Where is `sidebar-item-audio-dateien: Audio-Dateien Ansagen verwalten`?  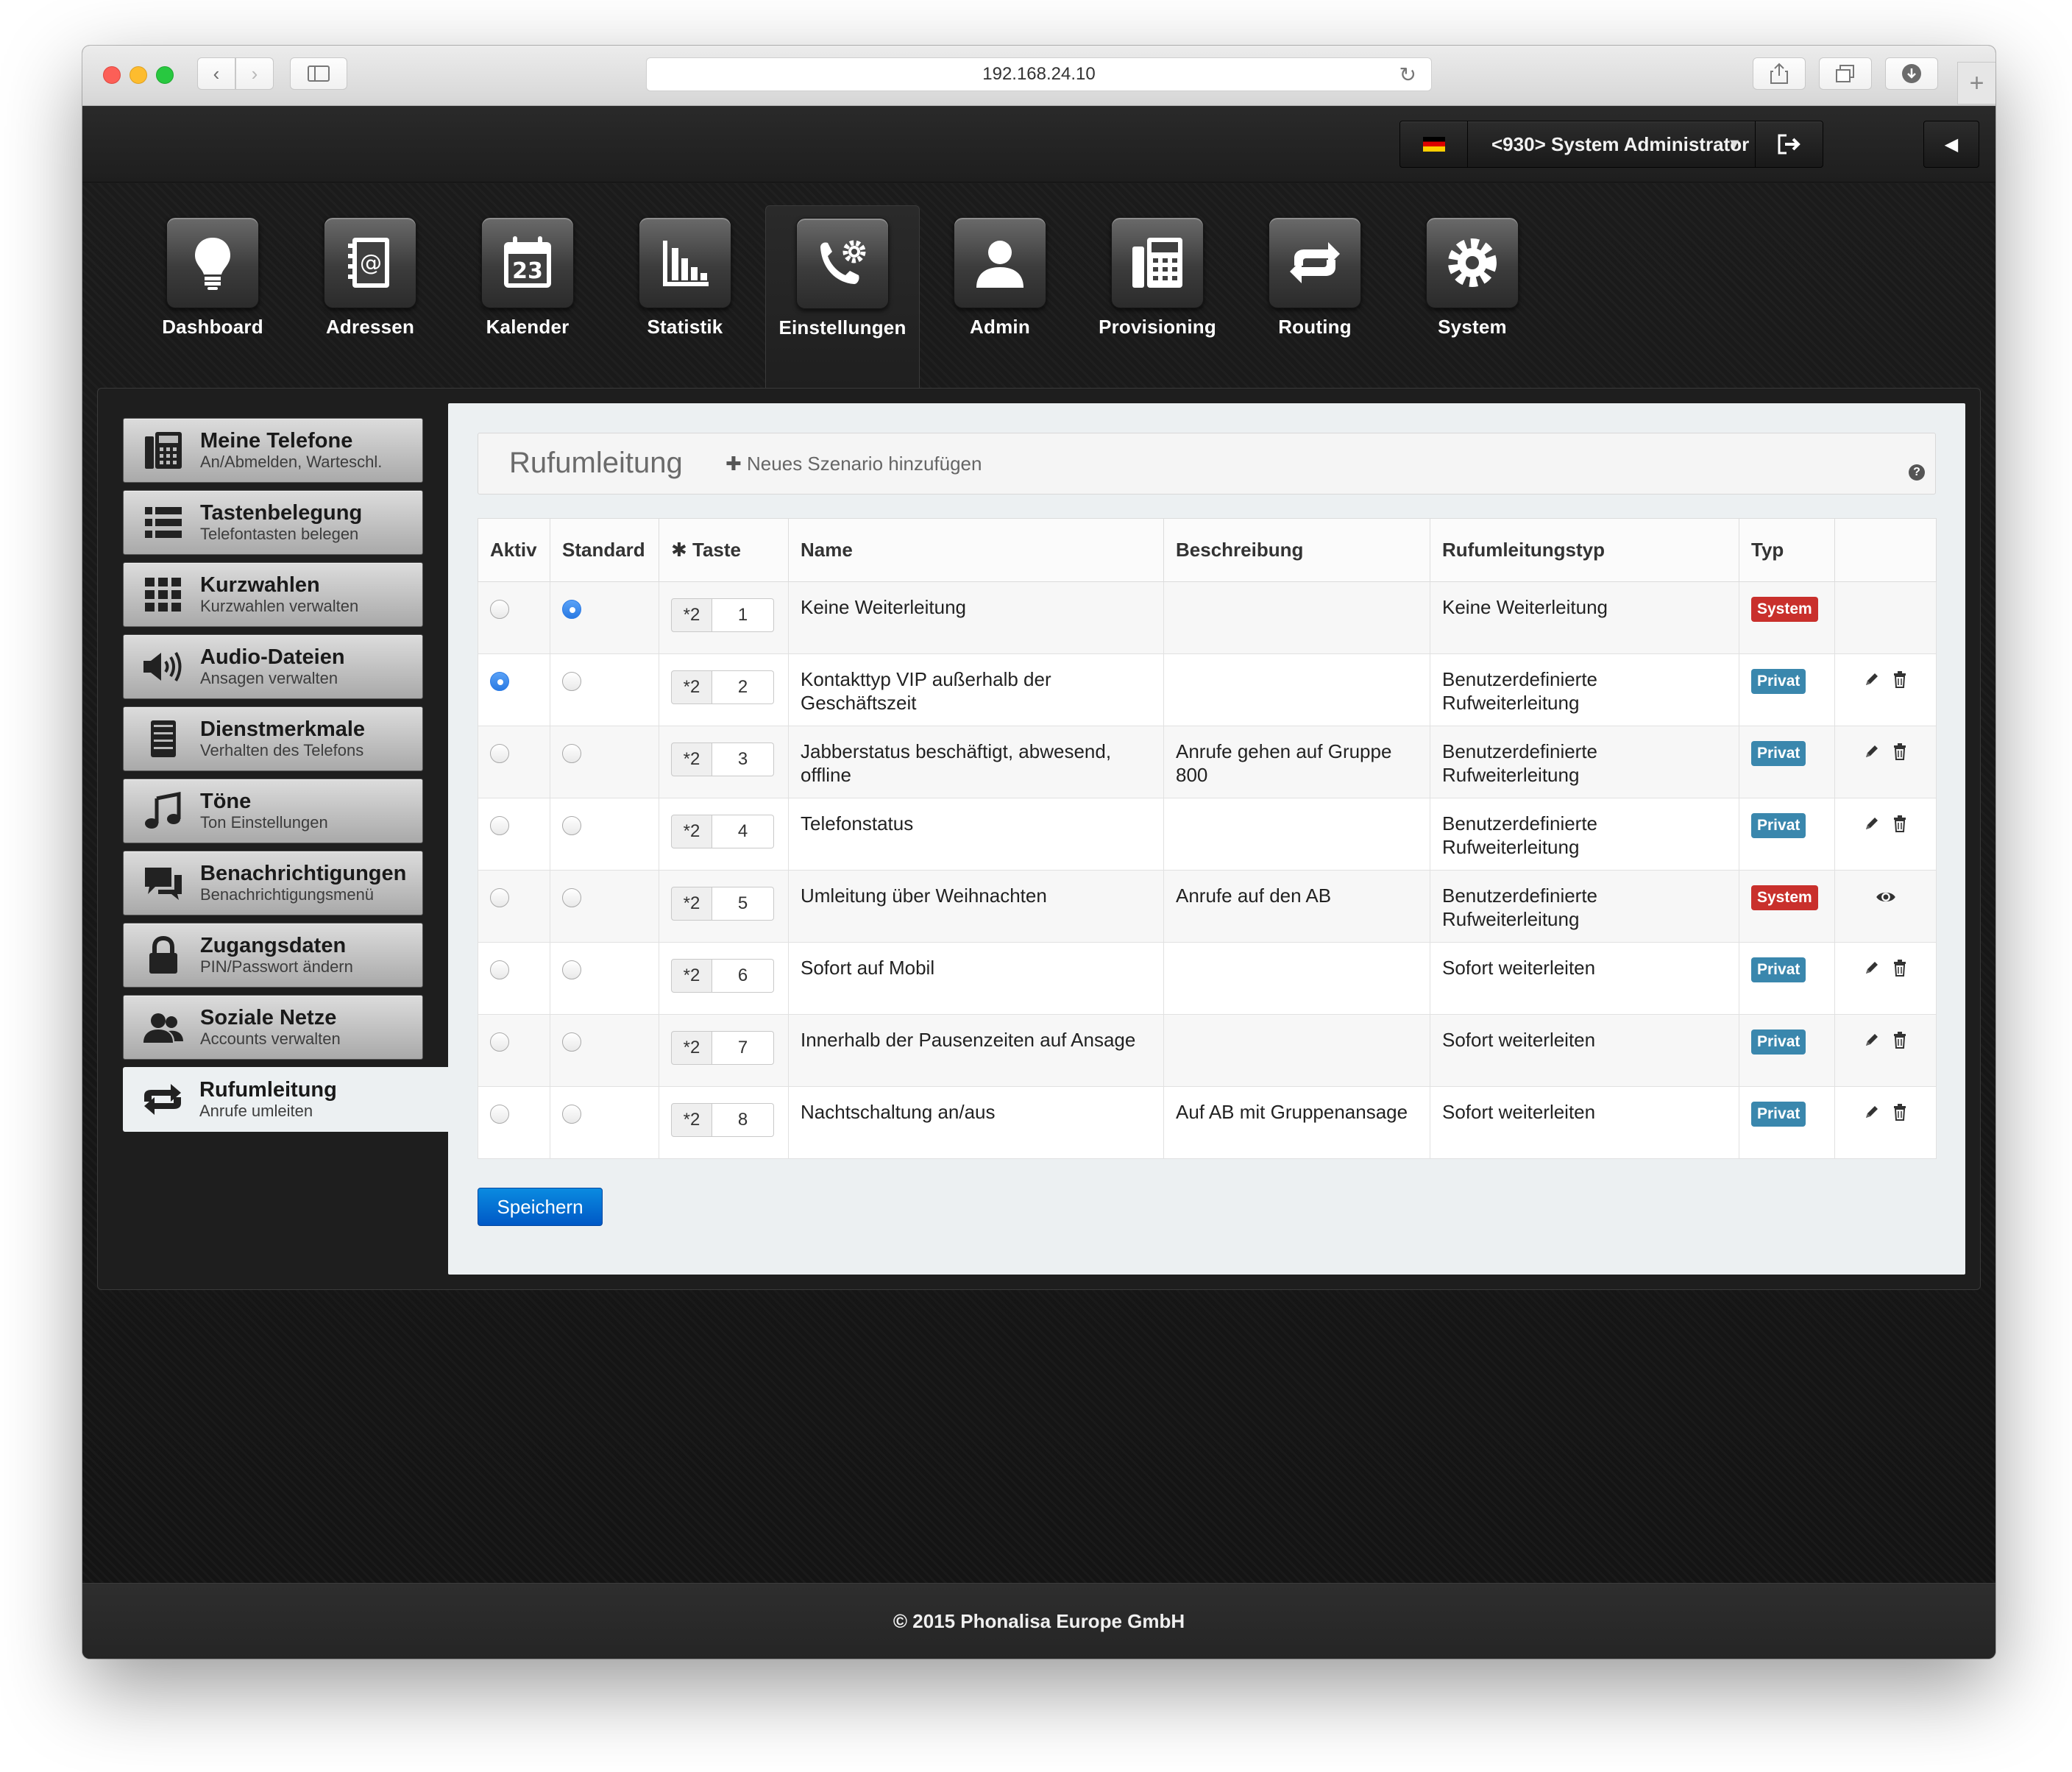
sidebar-item-audio-dateien: Audio-Dateien Ansagen verwalten is located at coordinates (273, 666).